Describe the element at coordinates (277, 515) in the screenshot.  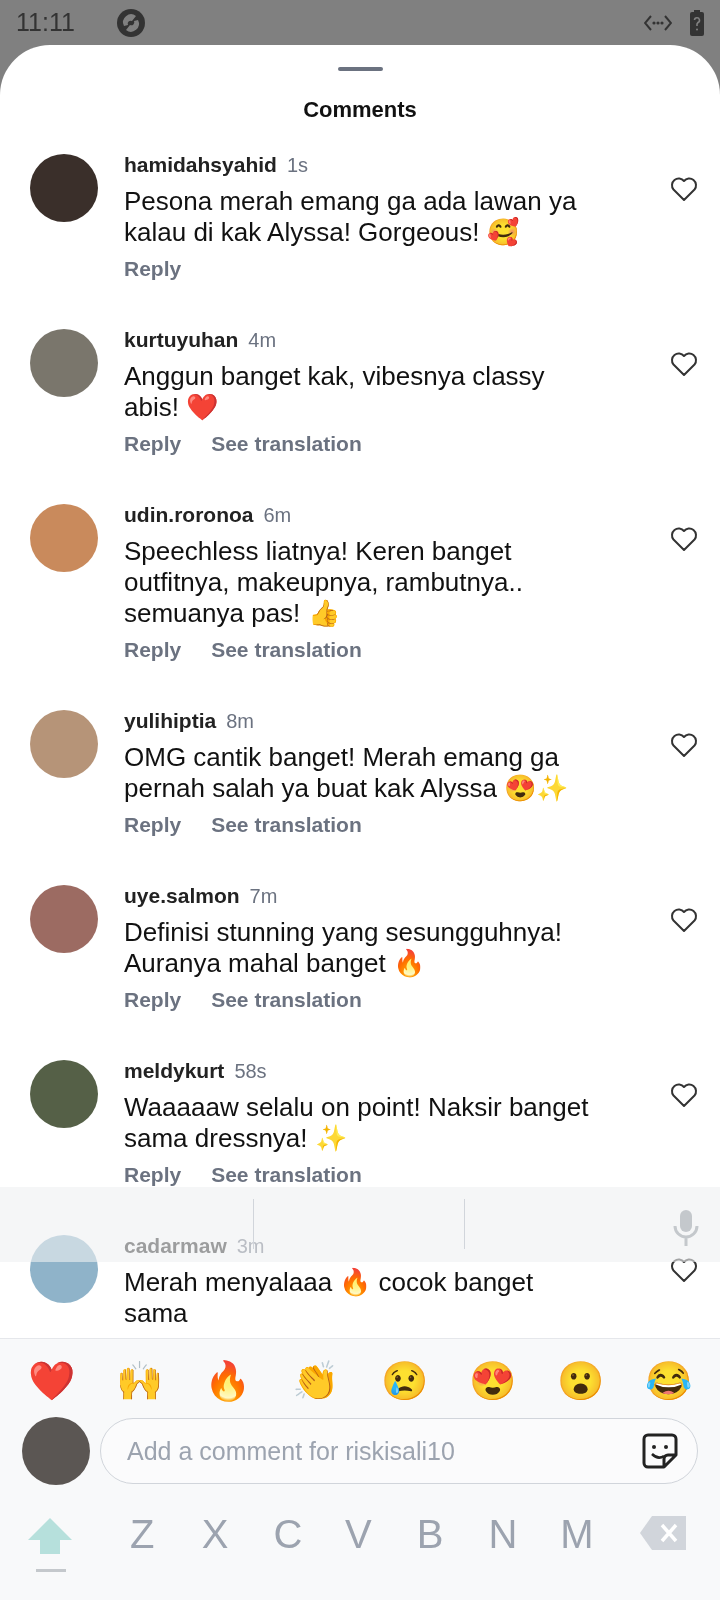
I see `comment-time: 6m` at that location.